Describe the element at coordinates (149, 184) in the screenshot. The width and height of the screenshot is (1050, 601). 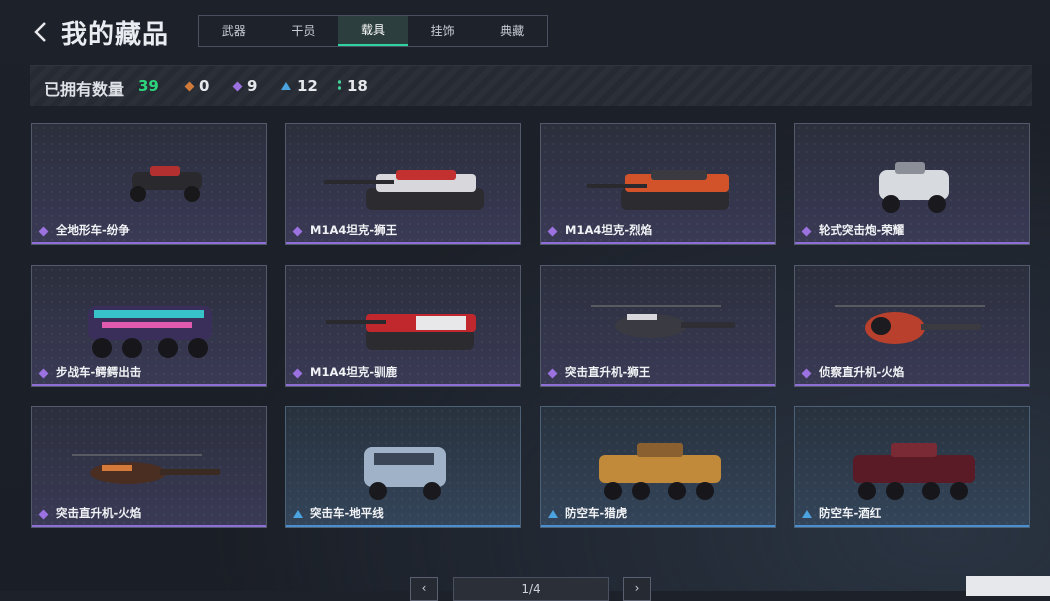
I see `item-card: 全地形车-纷争` at that location.